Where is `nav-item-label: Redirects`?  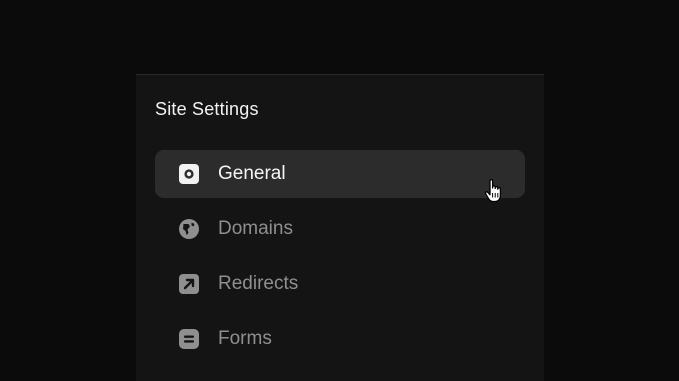
nav-item-label: Redirects is located at coordinates (258, 283).